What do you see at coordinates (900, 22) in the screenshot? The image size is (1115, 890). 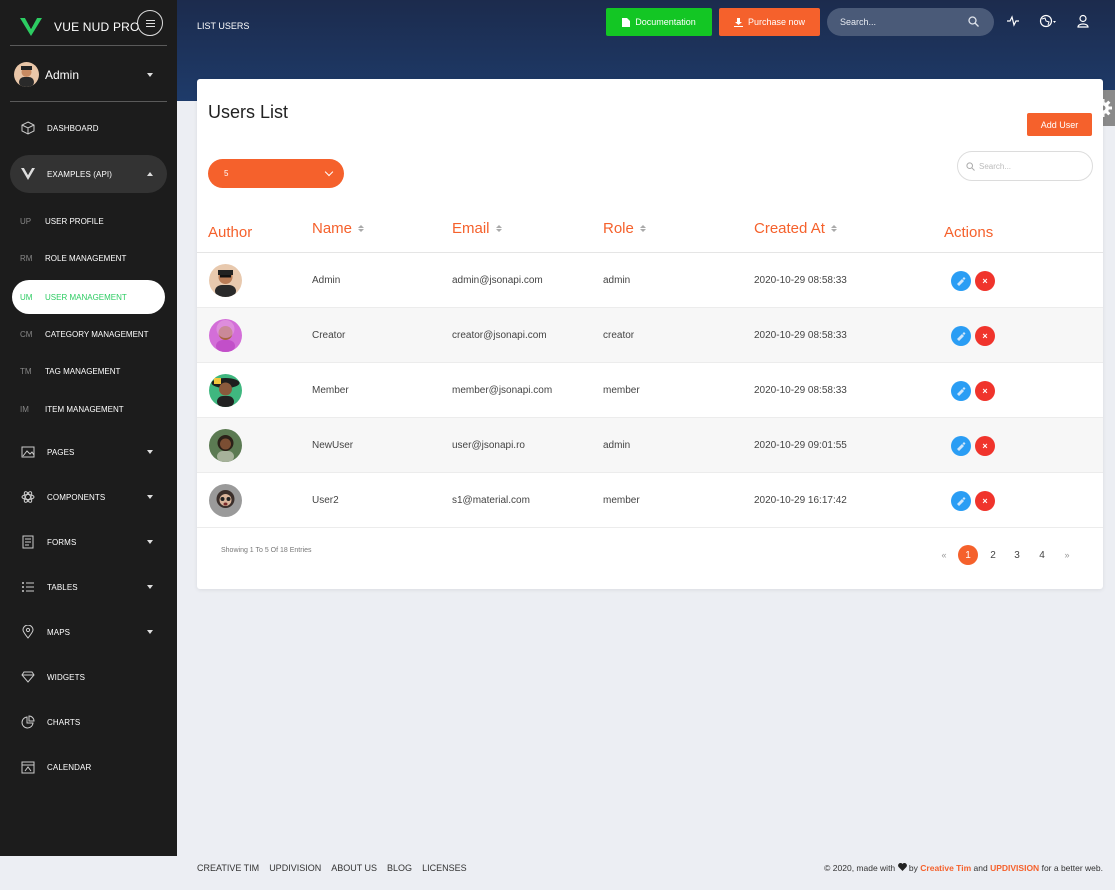 I see `header-search-input` at bounding box center [900, 22].